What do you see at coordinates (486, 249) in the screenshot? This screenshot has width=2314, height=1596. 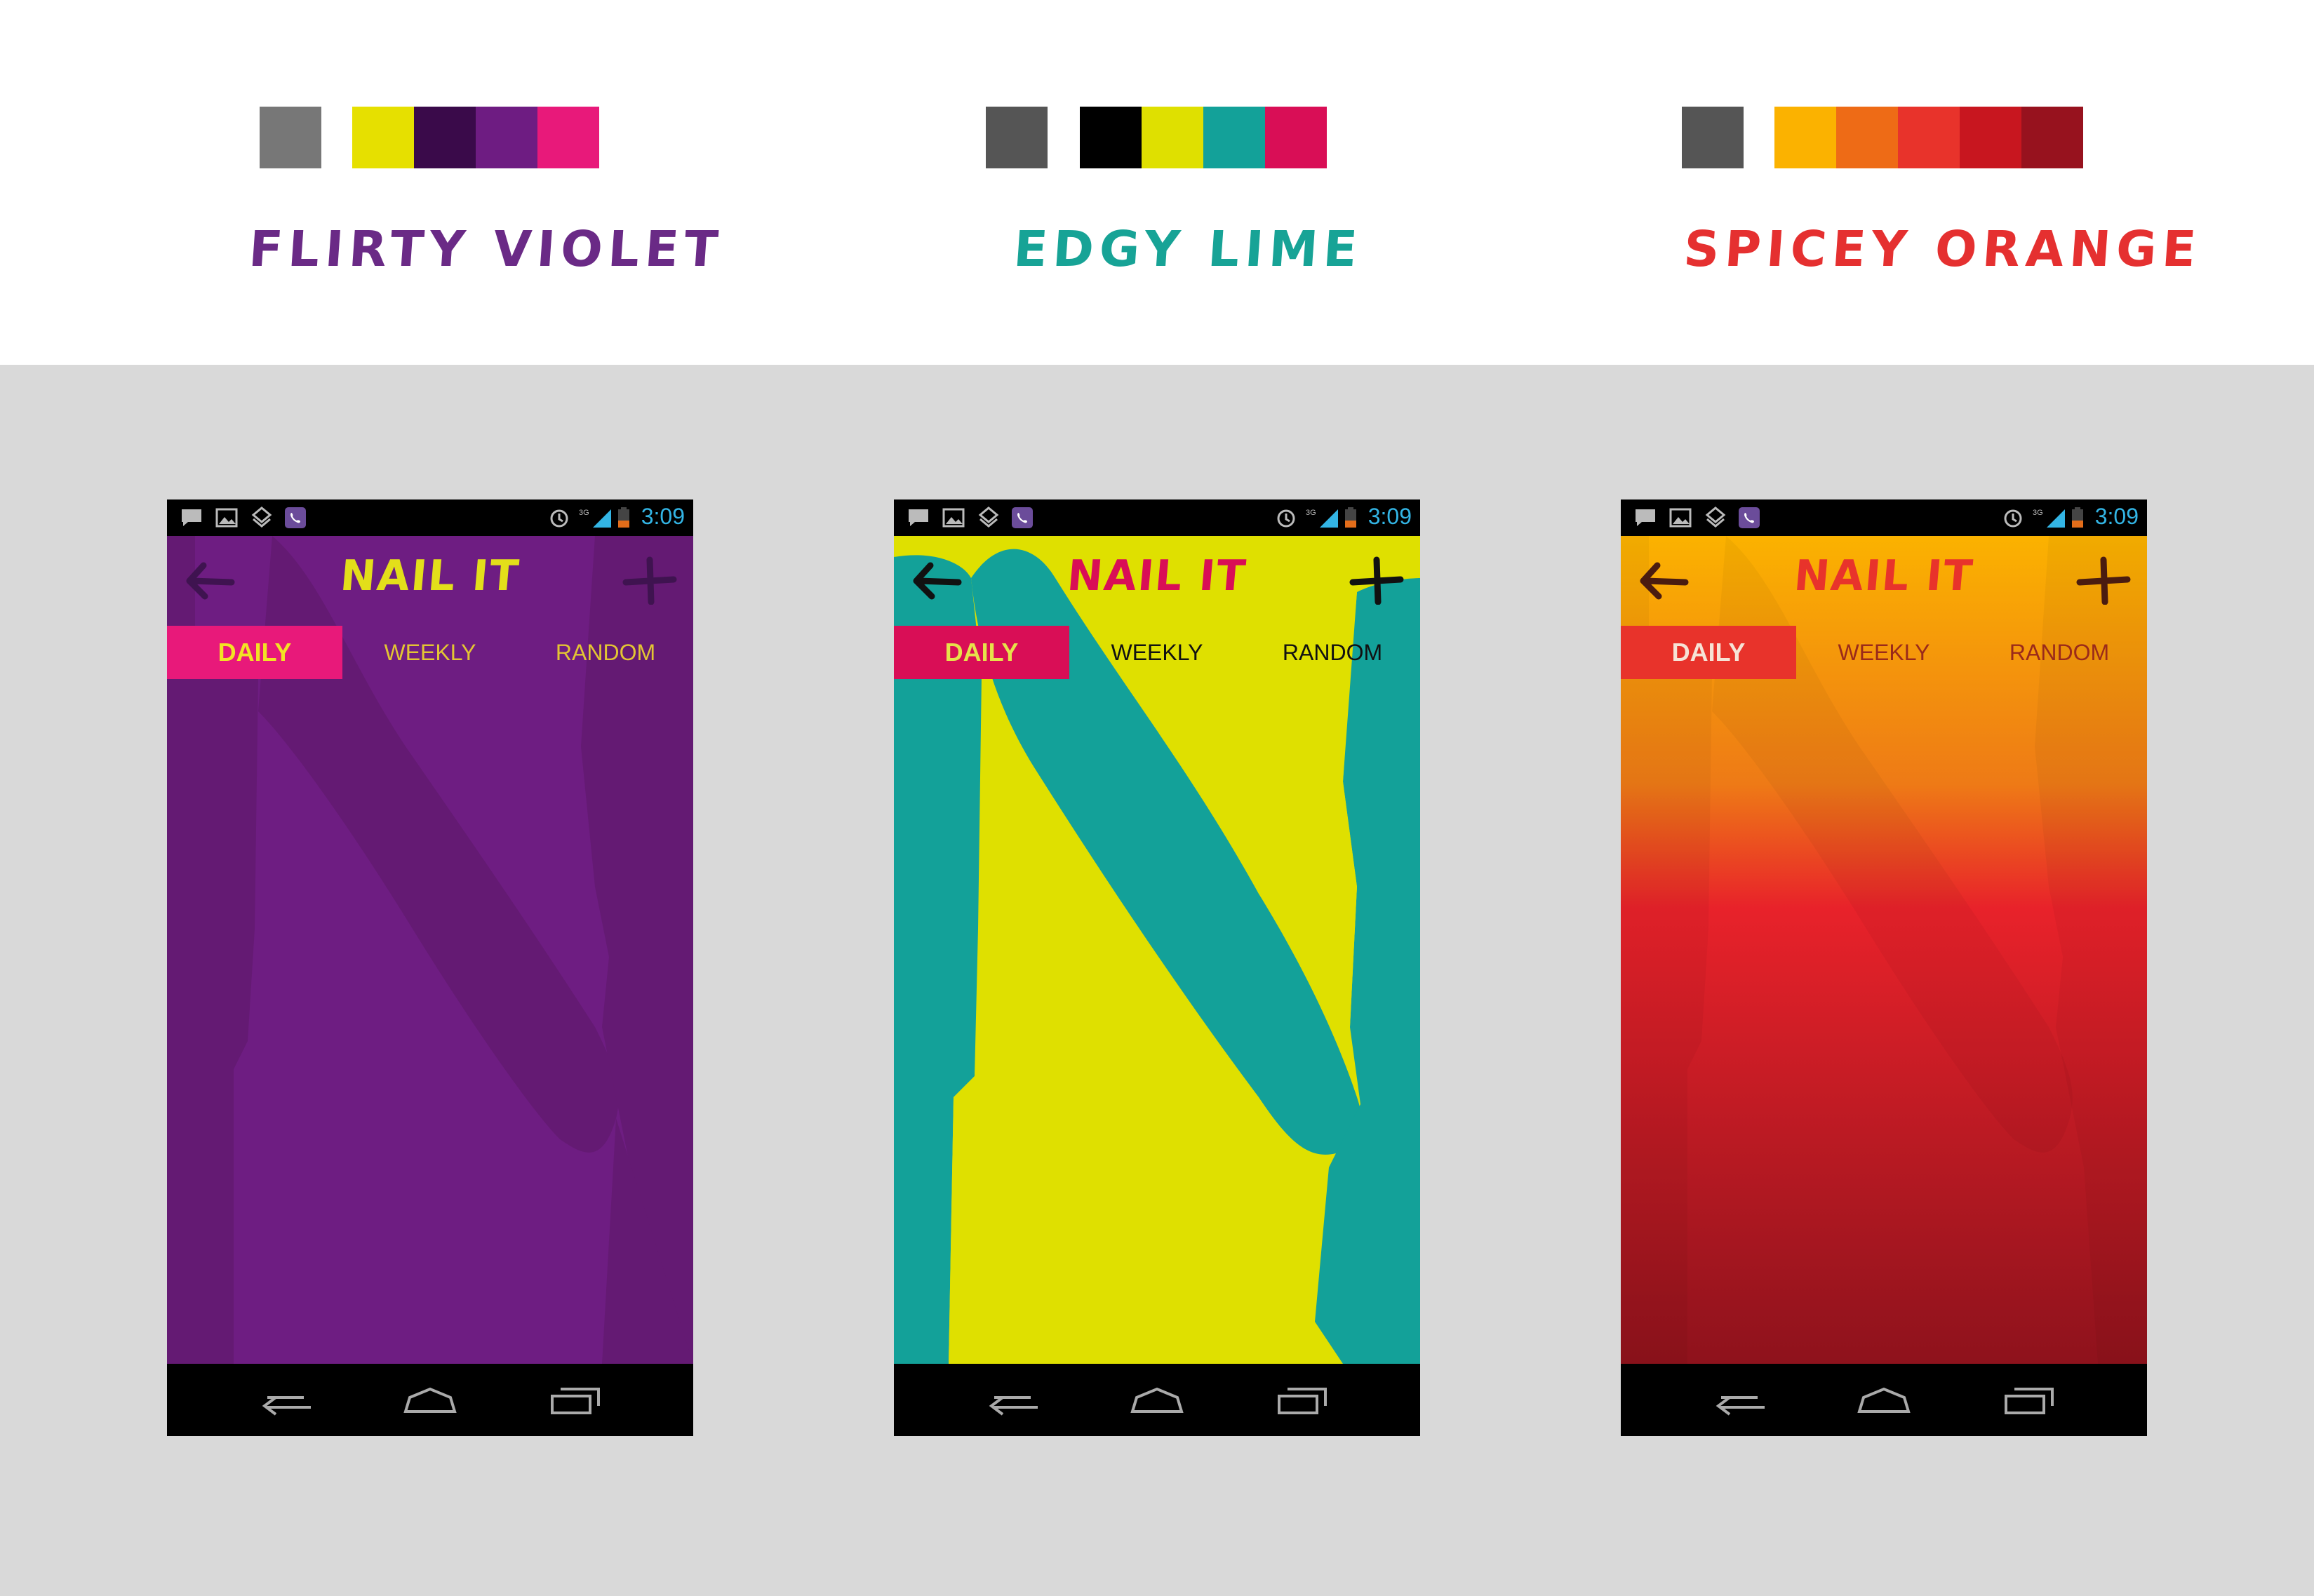 I see `theme-name-flirty-violet: Flirty Violet` at bounding box center [486, 249].